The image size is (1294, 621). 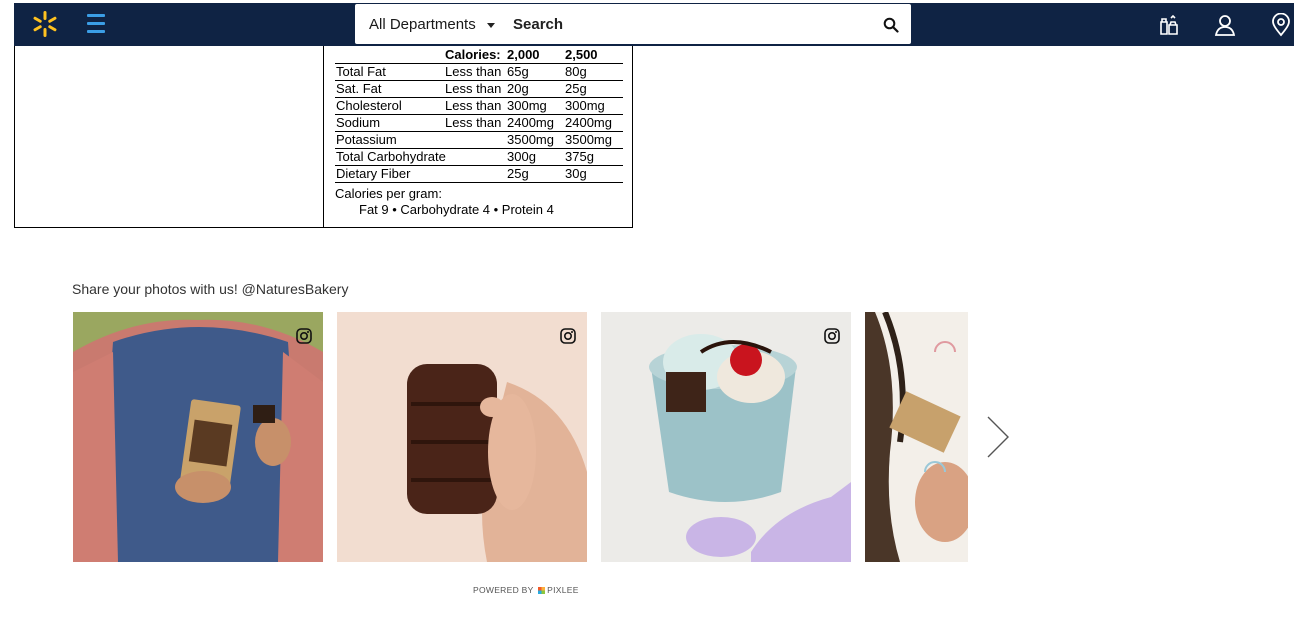 What do you see at coordinates (479, 157) in the screenshot?
I see `table-row: Total Carbohydrate 300g 375g` at bounding box center [479, 157].